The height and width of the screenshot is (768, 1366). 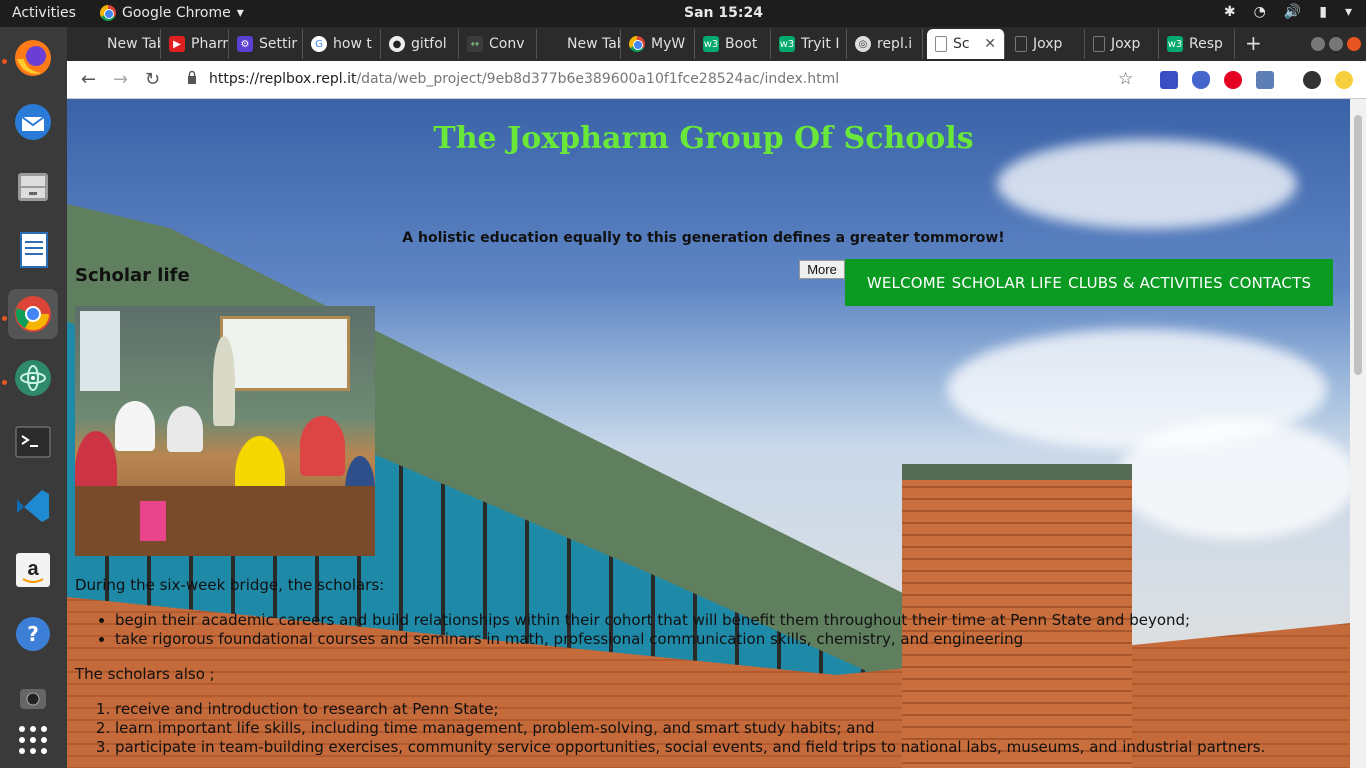 I want to click on github-icon: ●, so click(x=397, y=44).